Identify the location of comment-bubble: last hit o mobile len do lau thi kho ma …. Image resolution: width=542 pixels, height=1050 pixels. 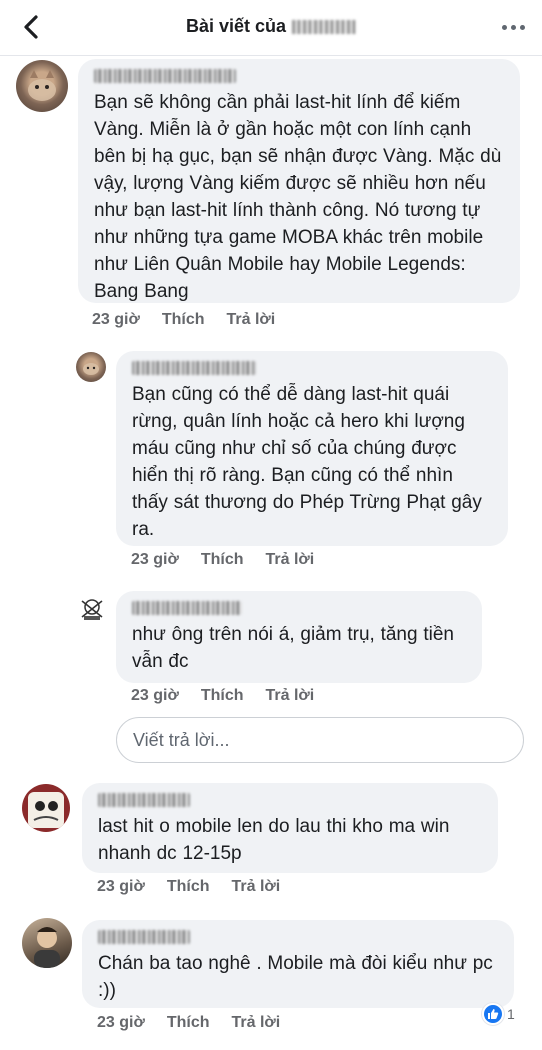
(290, 828).